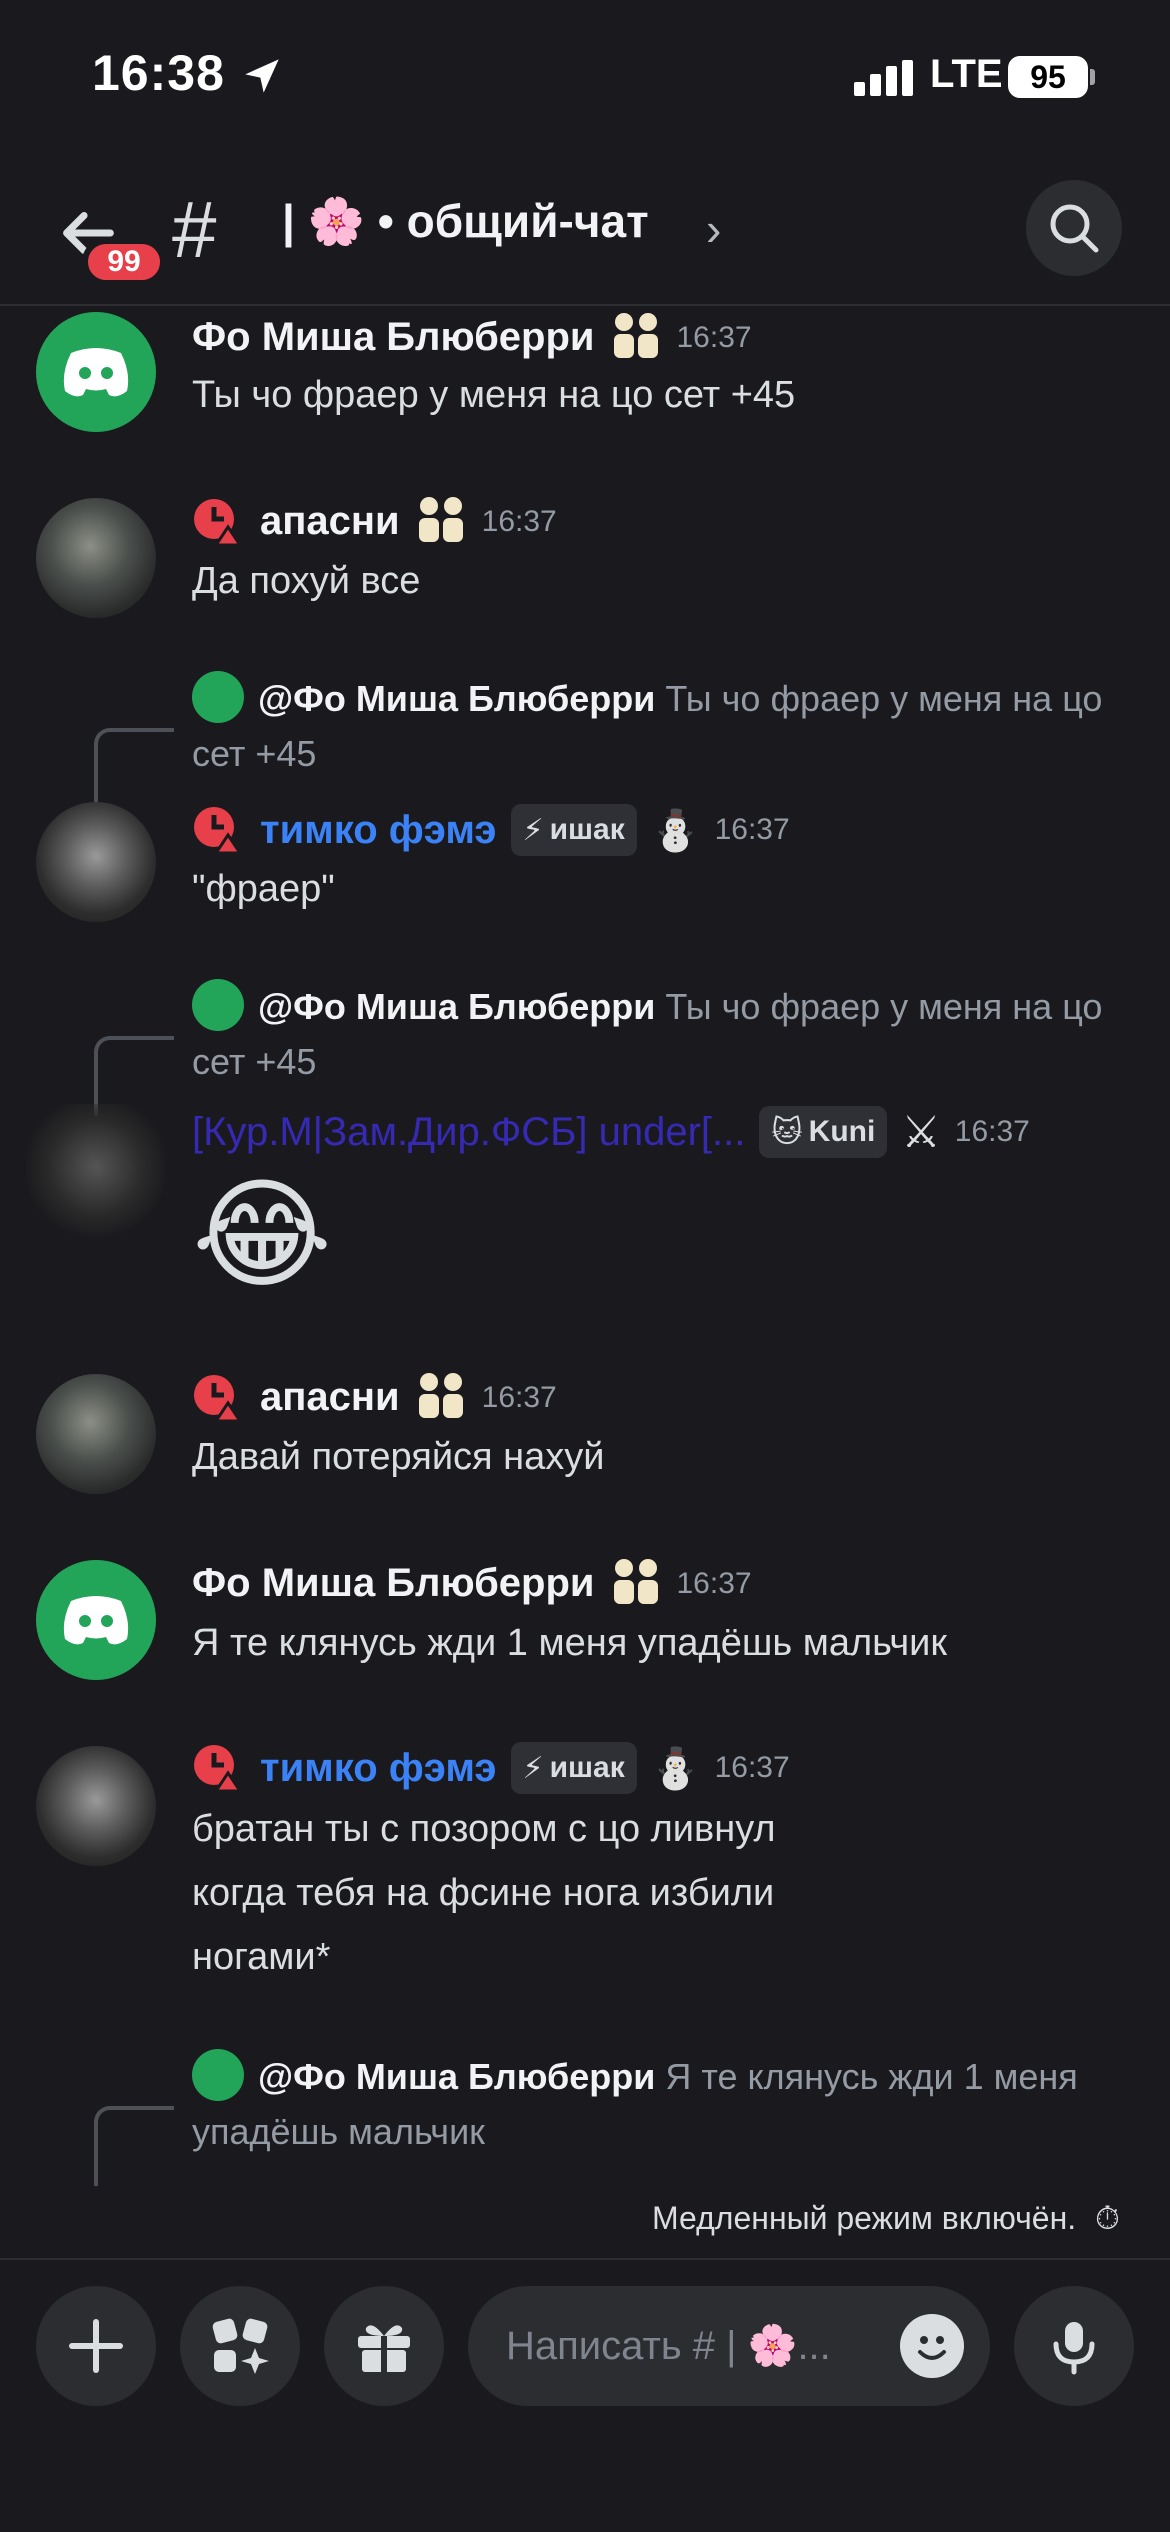 The image size is (1170, 2532). I want to click on message-line: ногами*, so click(261, 1957).